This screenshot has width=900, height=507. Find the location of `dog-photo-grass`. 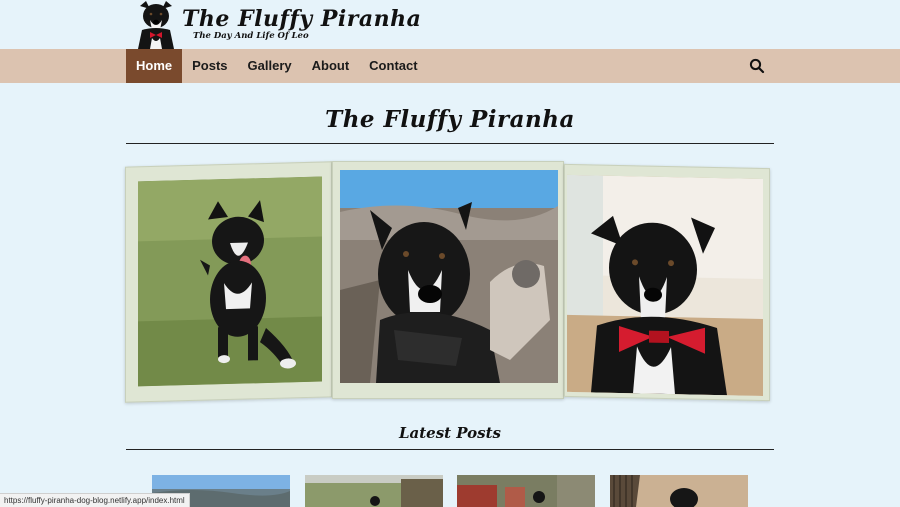

dog-photo-grass is located at coordinates (230, 281).